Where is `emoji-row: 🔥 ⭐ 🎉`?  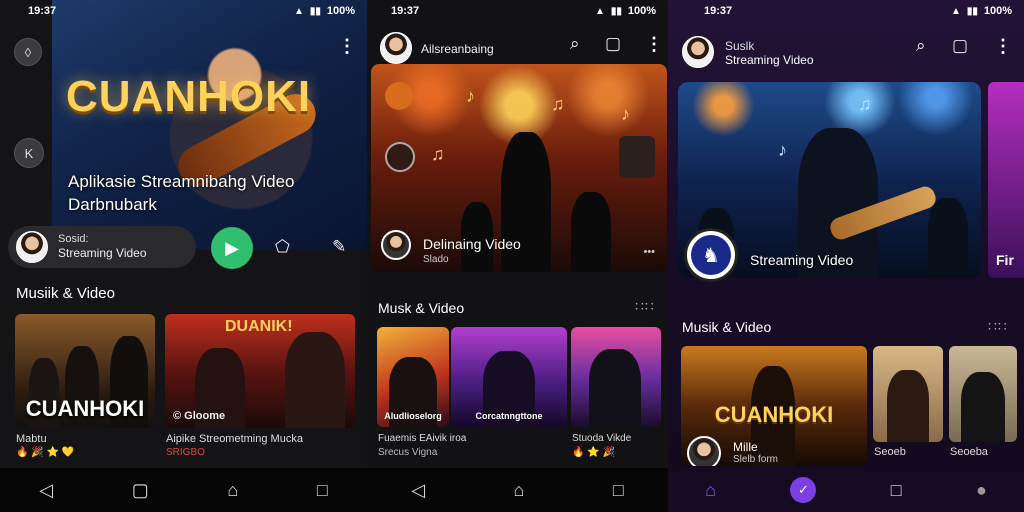 emoji-row: 🔥 ⭐ 🎉 is located at coordinates (593, 452).